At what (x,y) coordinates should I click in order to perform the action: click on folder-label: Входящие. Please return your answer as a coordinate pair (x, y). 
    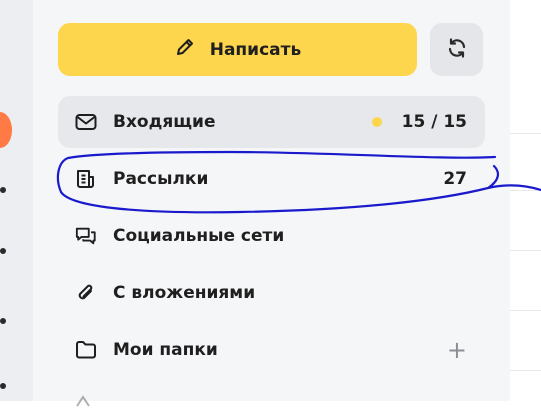
    Looking at the image, I should click on (164, 122).